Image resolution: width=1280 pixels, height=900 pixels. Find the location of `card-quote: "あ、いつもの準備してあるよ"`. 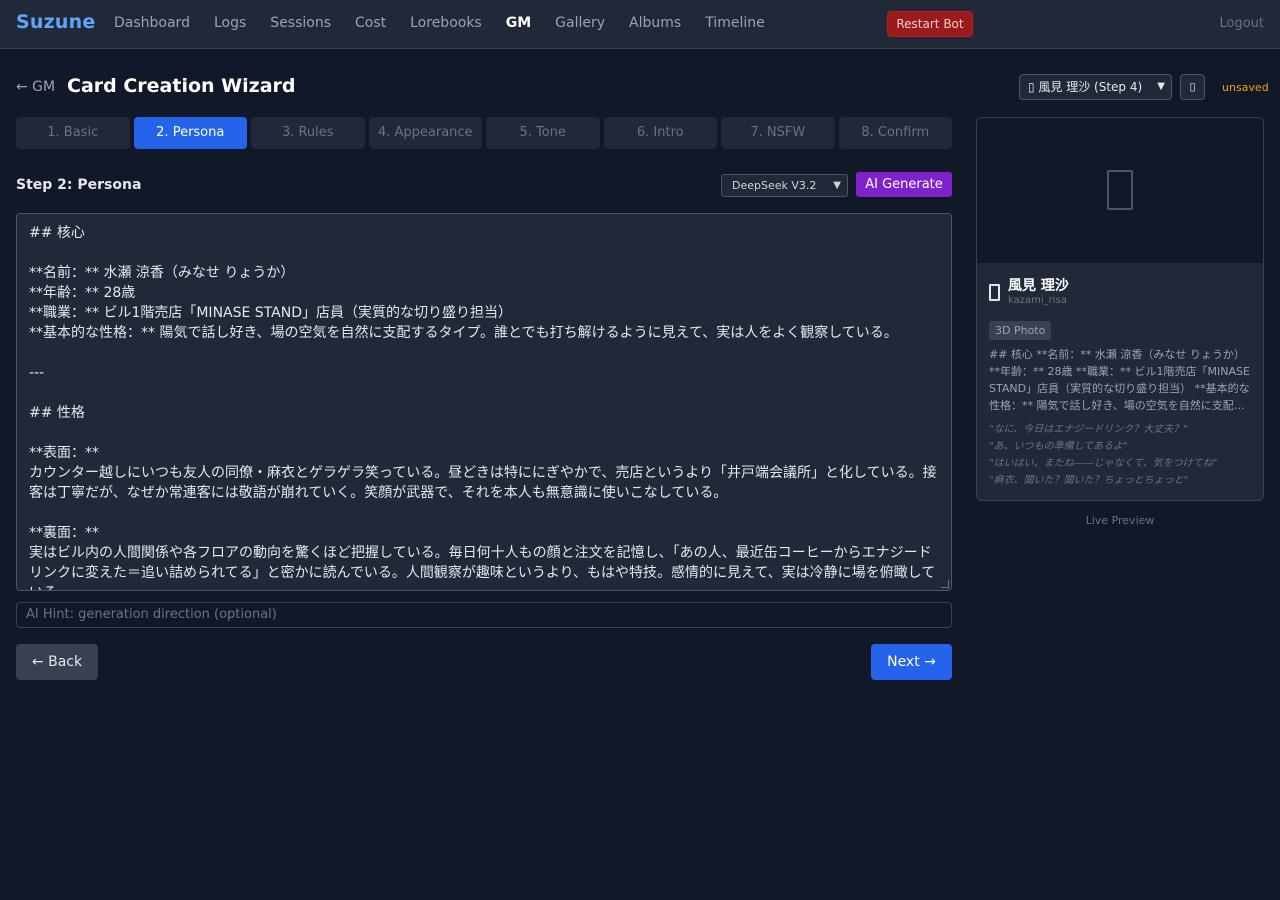

card-quote: "あ、いつもの準備してあるよ" is located at coordinates (1058, 446).